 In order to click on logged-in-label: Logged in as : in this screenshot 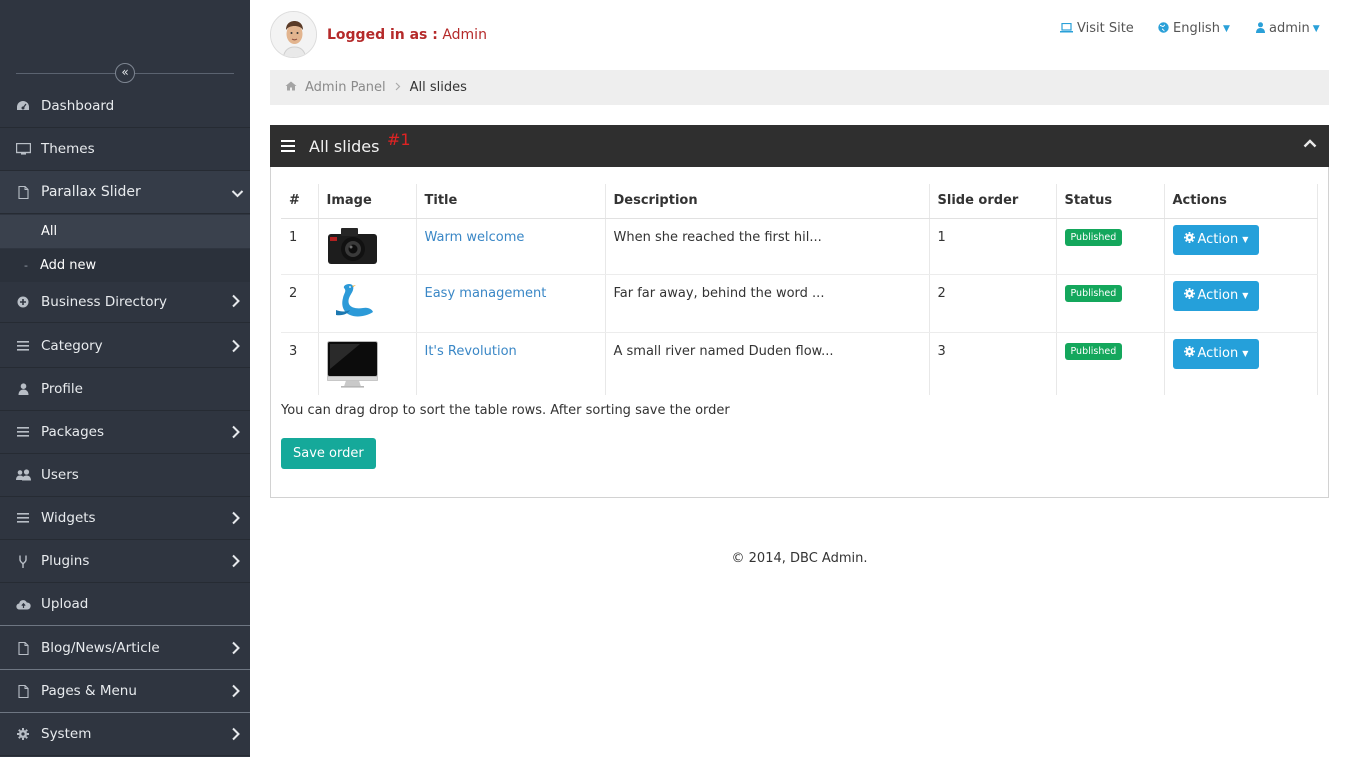, I will do `click(382, 35)`.